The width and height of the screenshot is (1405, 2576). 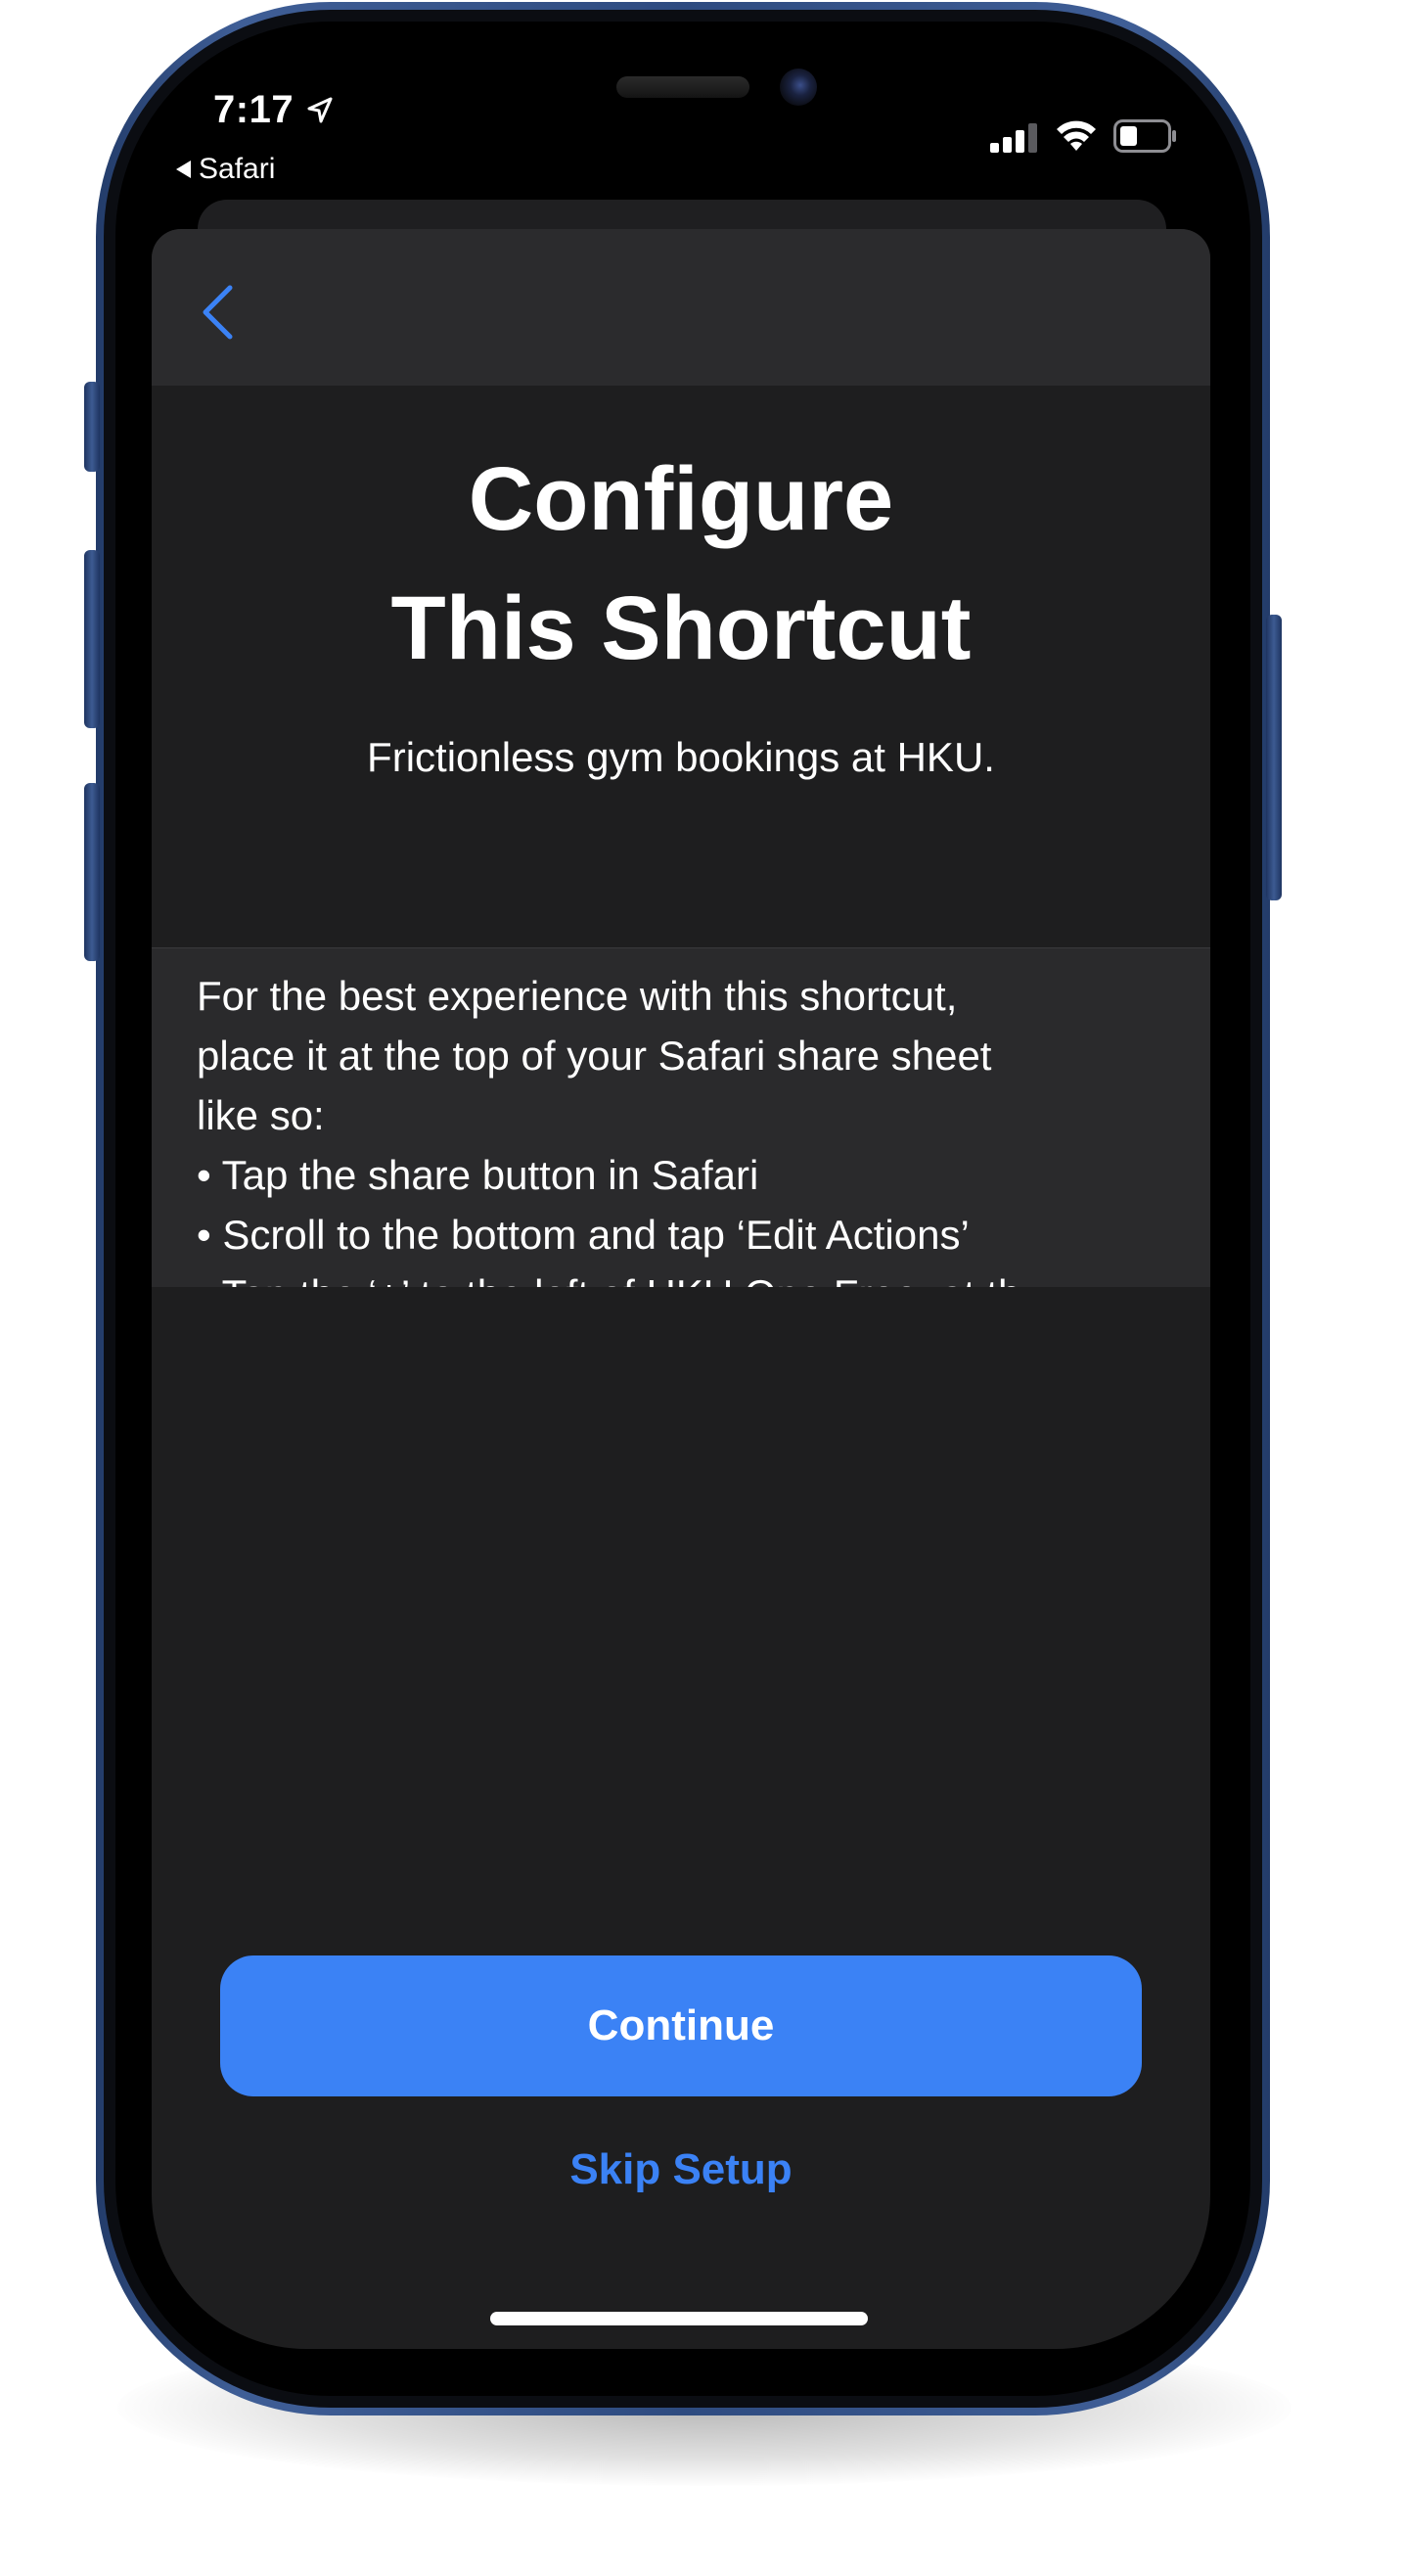 What do you see at coordinates (681, 2026) in the screenshot?
I see `continue-button: Continue` at bounding box center [681, 2026].